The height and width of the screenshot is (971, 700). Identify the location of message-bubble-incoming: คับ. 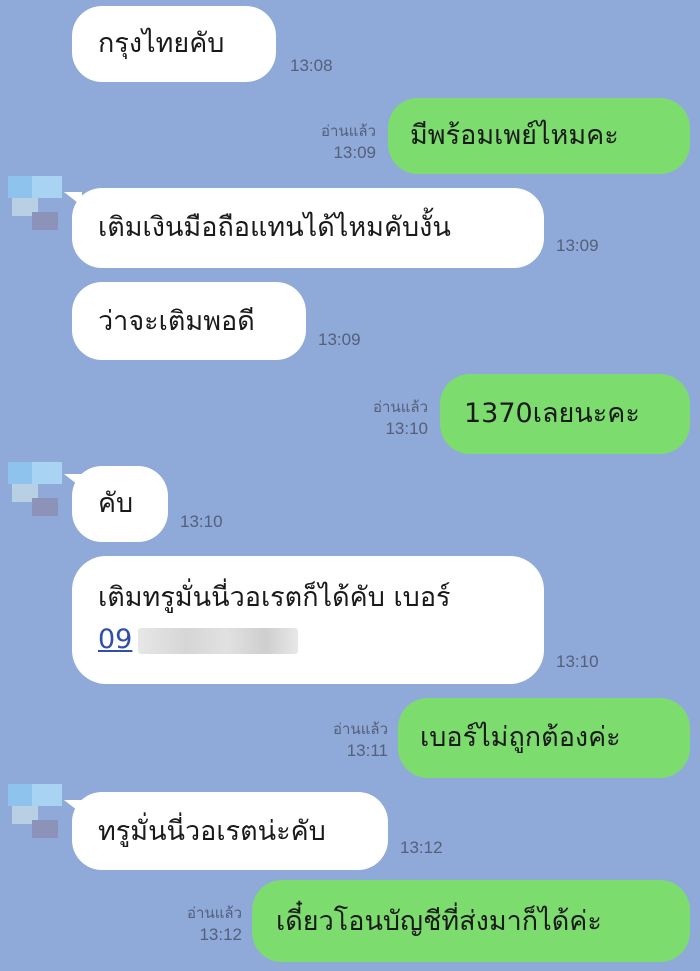
(120, 504).